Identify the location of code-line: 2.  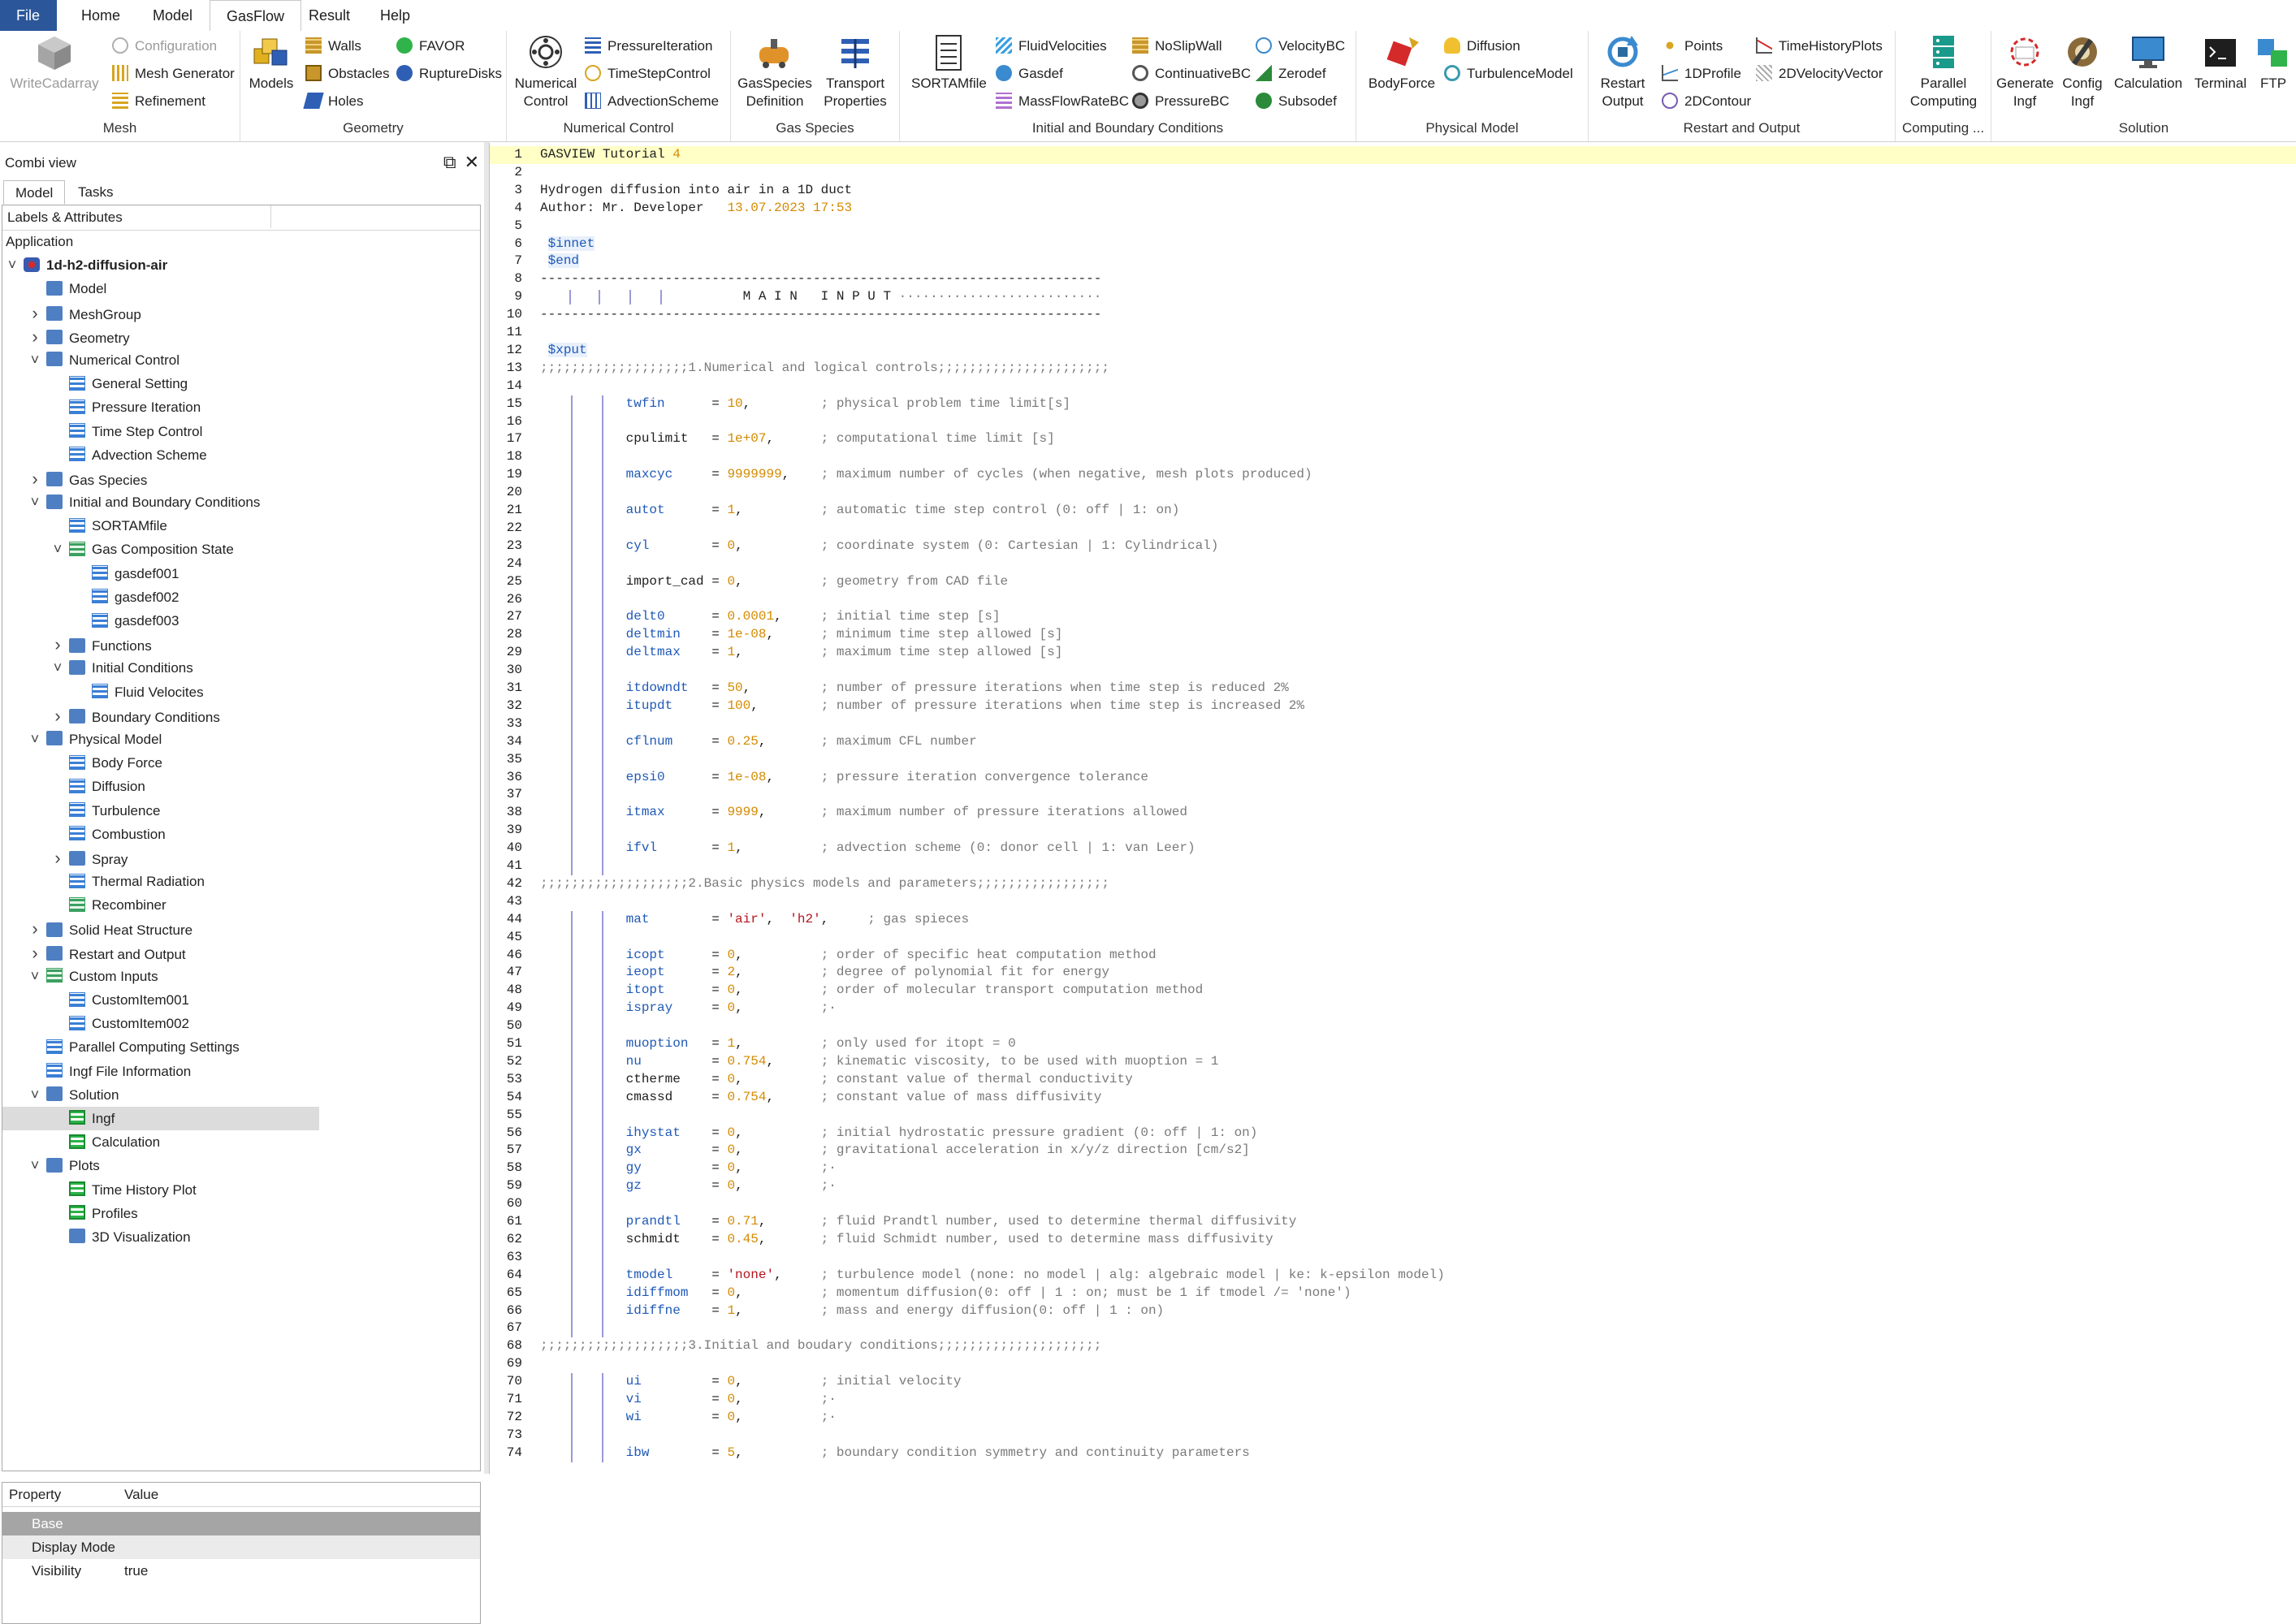
(1393, 173).